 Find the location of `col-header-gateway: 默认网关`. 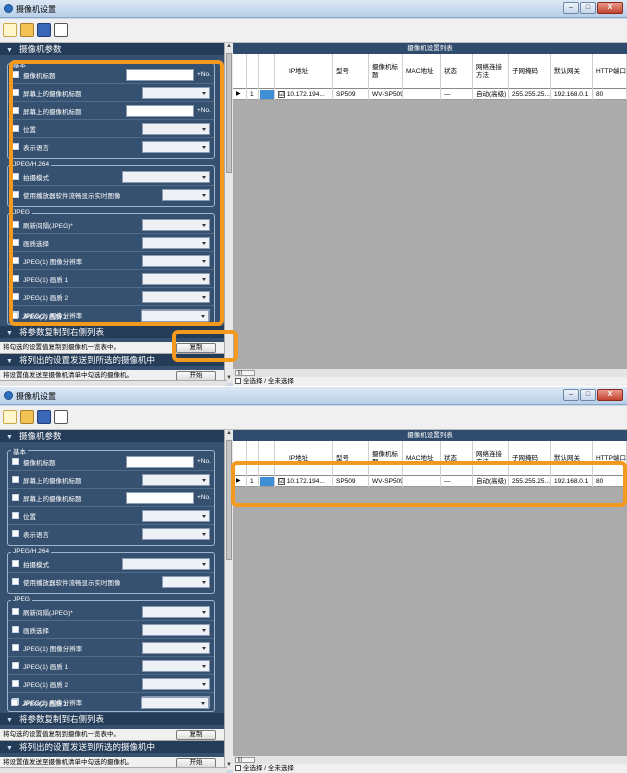

col-header-gateway: 默认网关 is located at coordinates (572, 458).